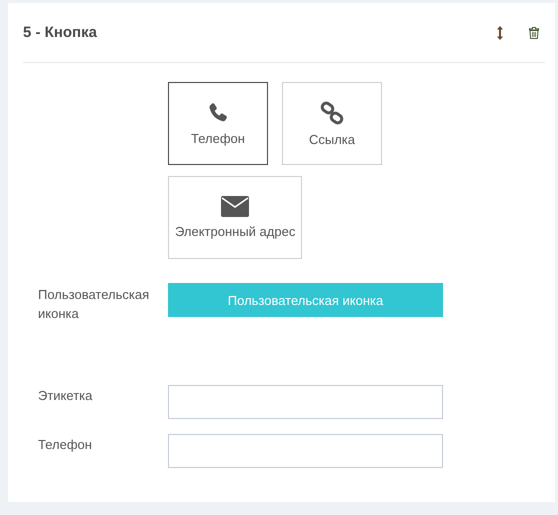 Image resolution: width=558 pixels, height=515 pixels. I want to click on field-label: Телефон, so click(65, 445).